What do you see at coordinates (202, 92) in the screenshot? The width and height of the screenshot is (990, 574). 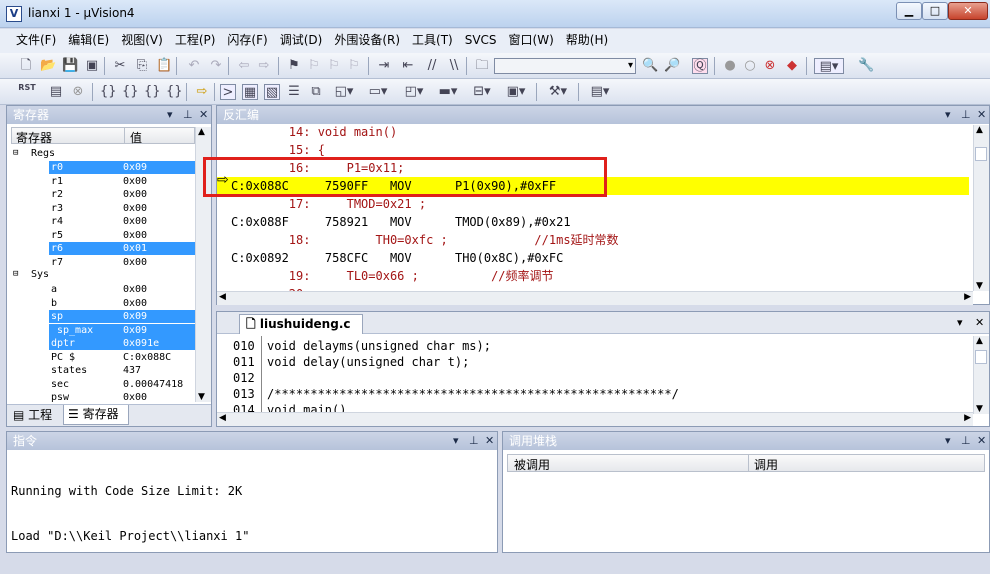 I see `show-next-statement-icon: ⇨` at bounding box center [202, 92].